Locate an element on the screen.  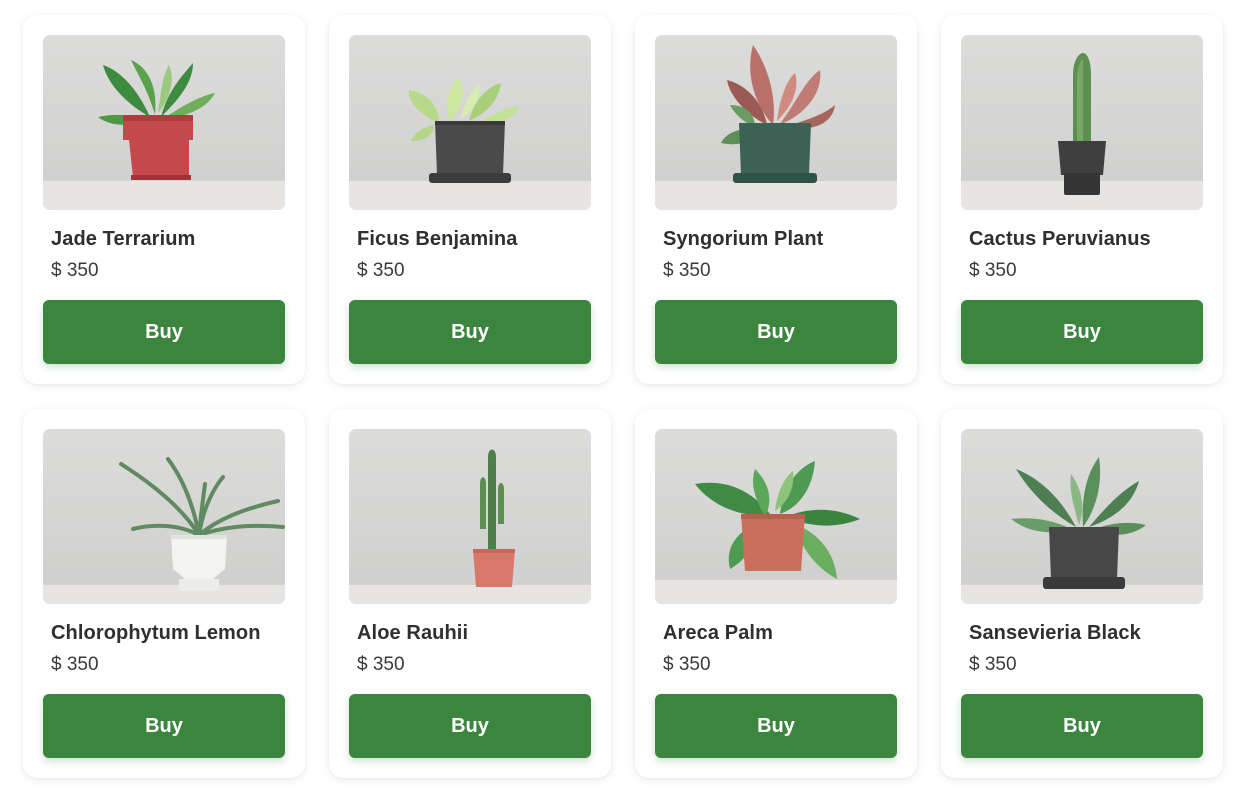
product-name: Cactus Peruvianus is located at coordinates (1060, 239).